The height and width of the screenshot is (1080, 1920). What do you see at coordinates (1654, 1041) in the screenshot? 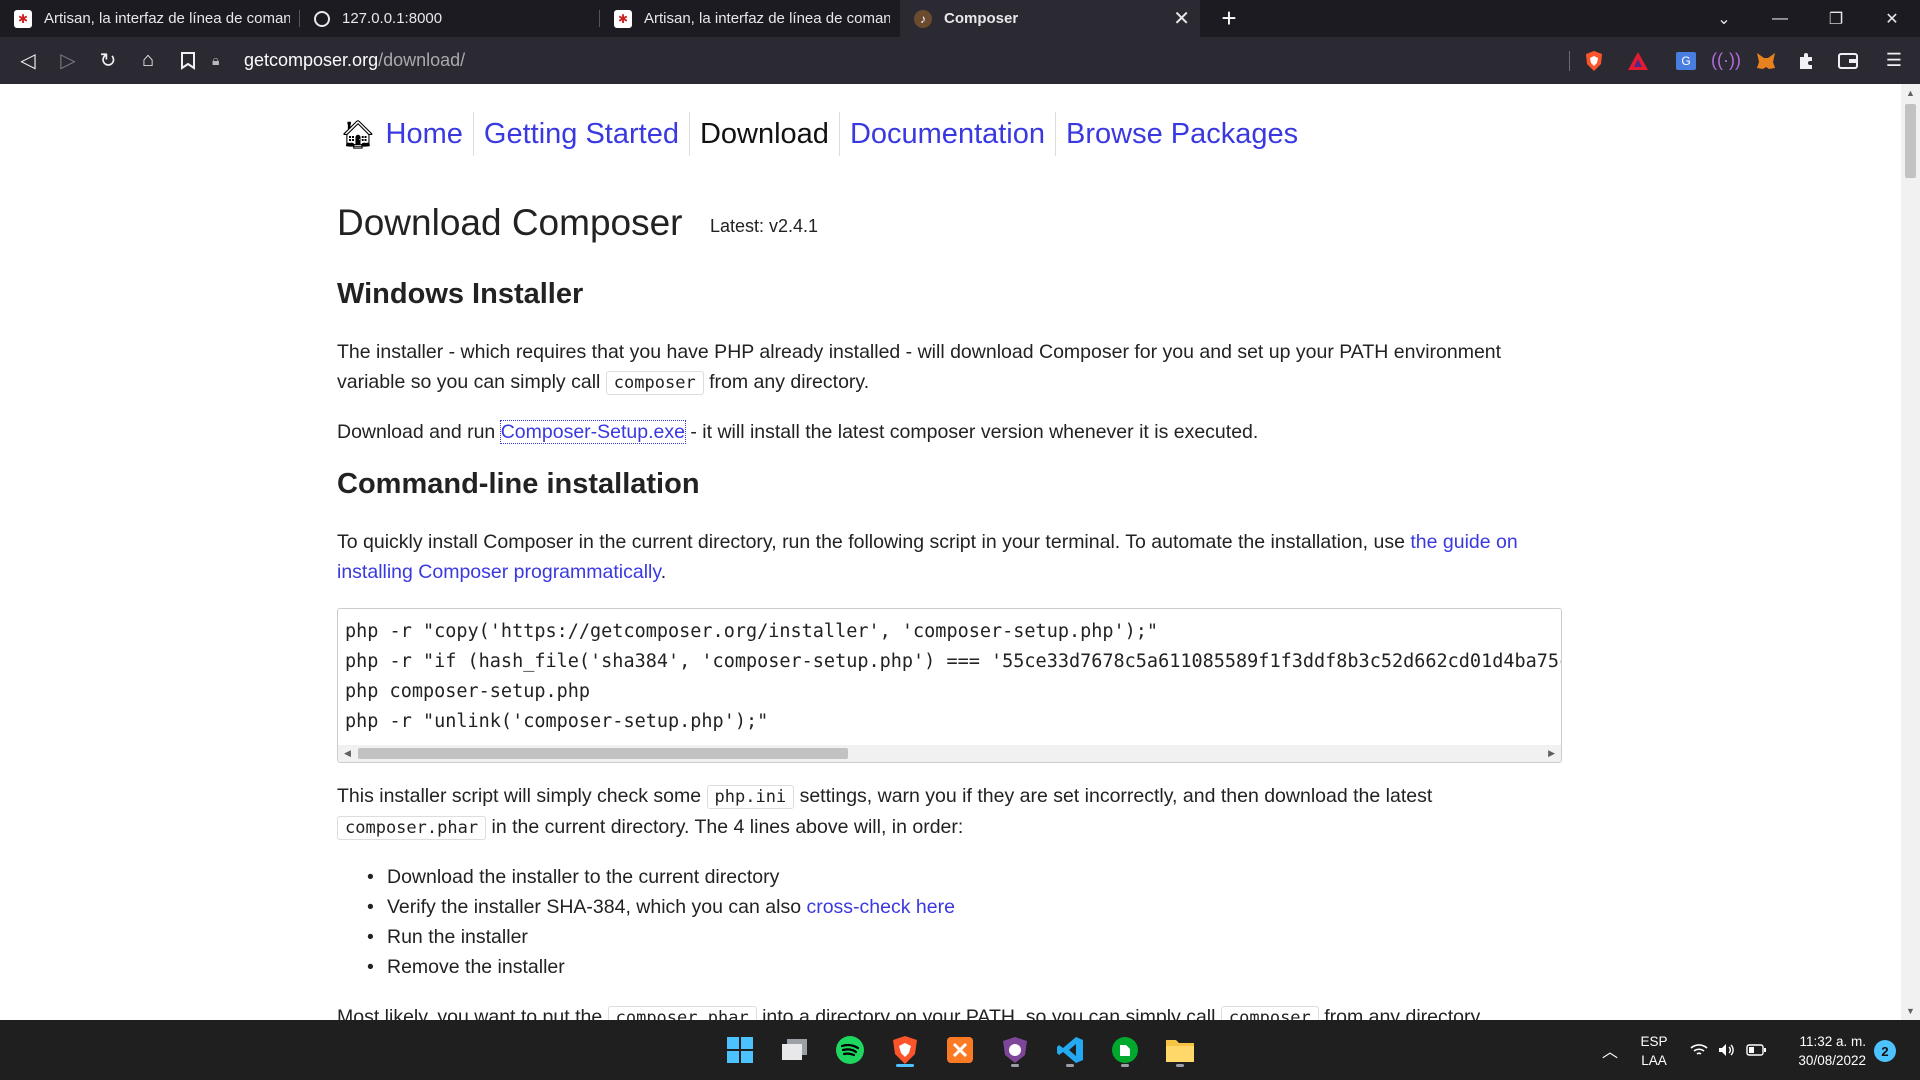
I see `language-code: ESP` at bounding box center [1654, 1041].